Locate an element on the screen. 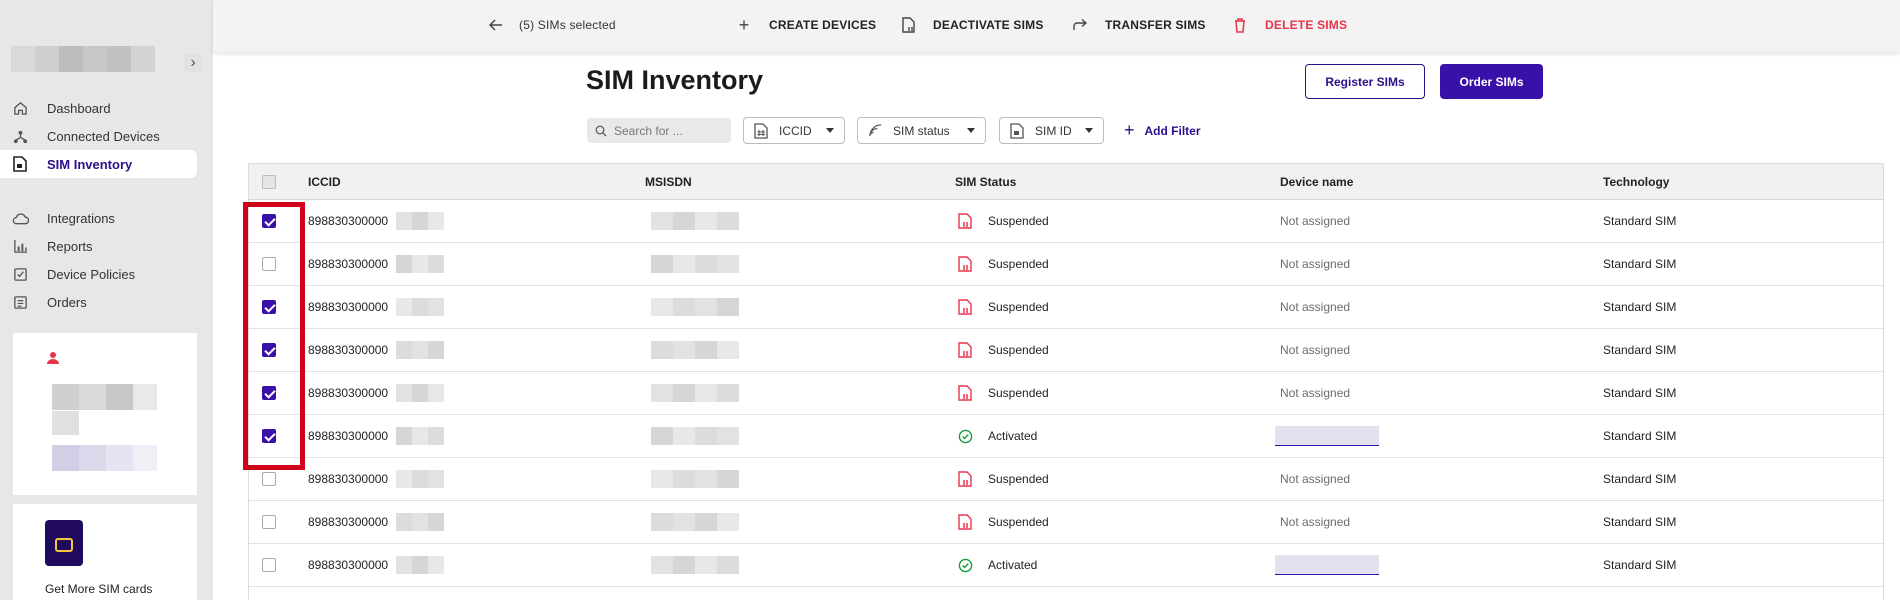 The height and width of the screenshot is (600, 1900). delete-sims-button: DELETE SIMS is located at coordinates (1289, 25).